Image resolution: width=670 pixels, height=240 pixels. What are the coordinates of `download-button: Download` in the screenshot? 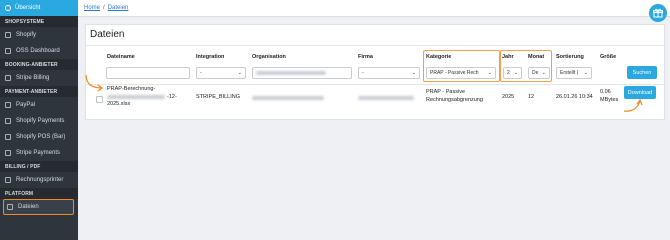 It's located at (640, 92).